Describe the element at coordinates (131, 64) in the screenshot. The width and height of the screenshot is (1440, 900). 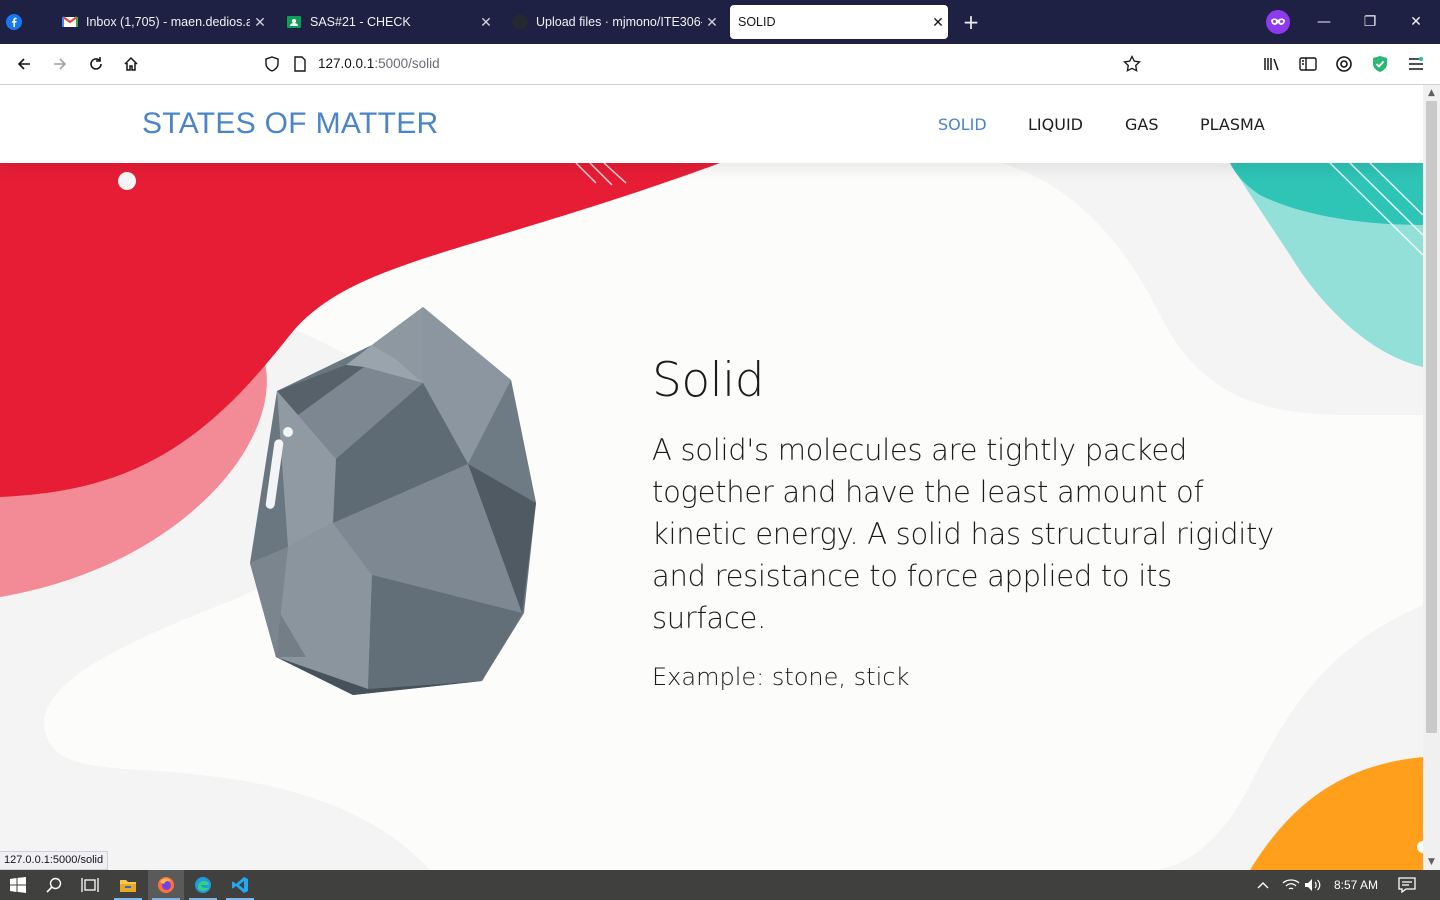
I see `home-icon` at that location.